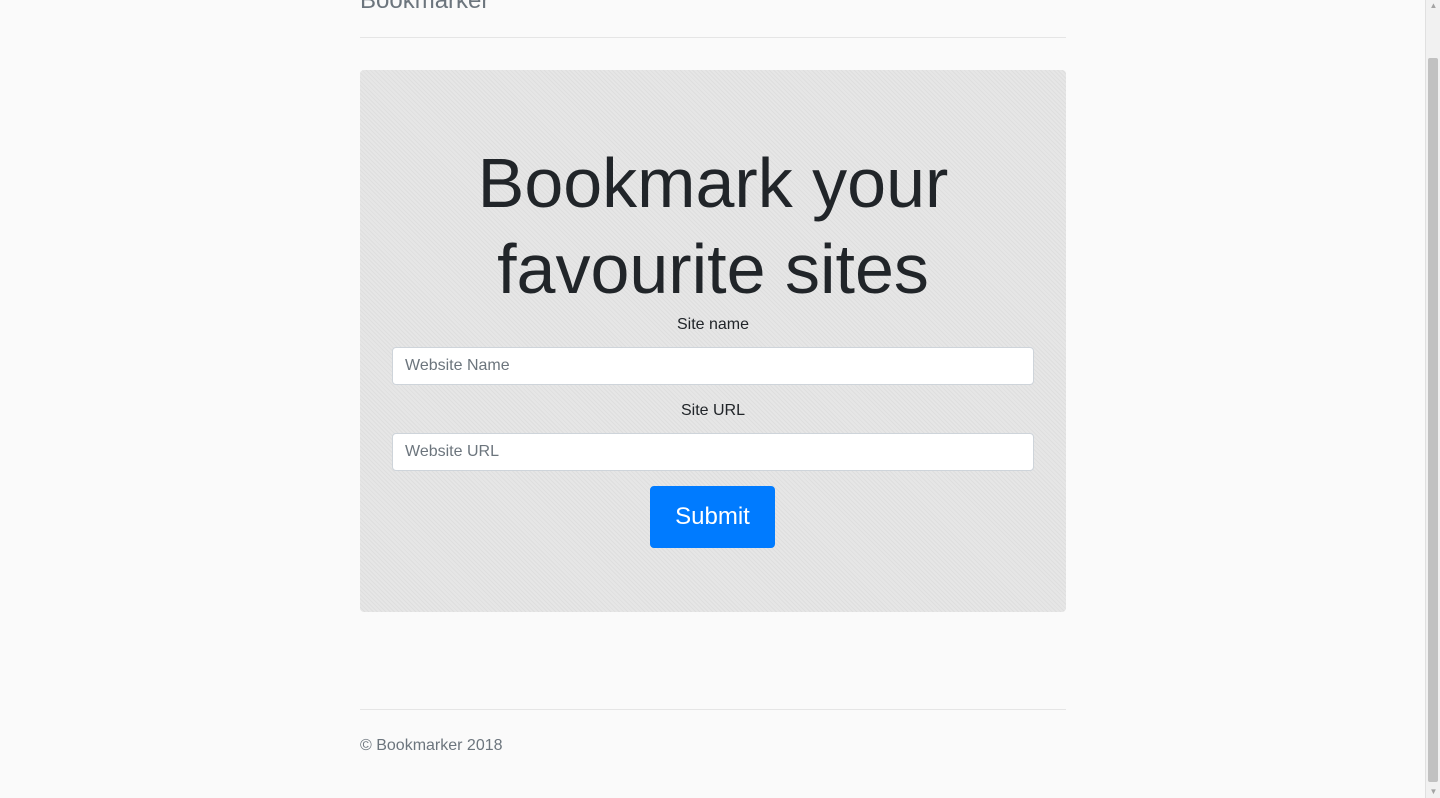 The width and height of the screenshot is (1440, 798). I want to click on site-url-input, so click(713, 452).